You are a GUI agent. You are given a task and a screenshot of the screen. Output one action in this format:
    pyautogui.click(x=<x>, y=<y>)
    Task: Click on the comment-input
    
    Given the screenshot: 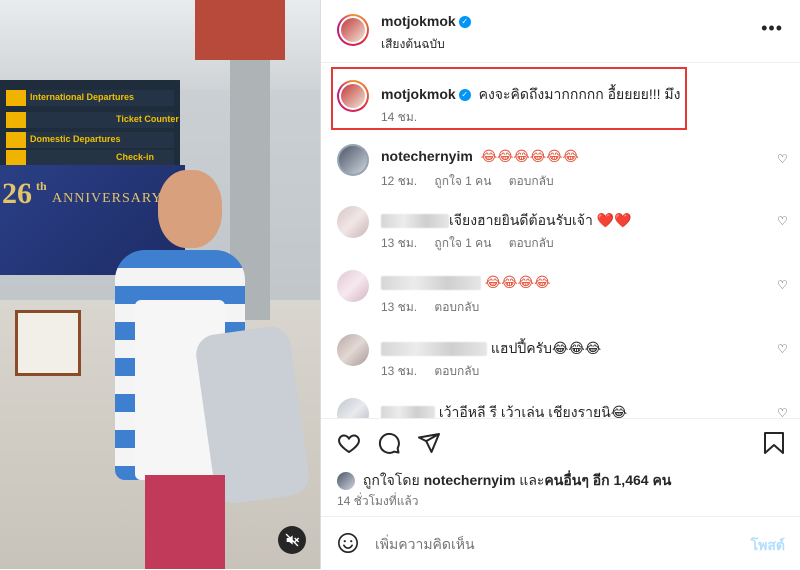 What is the action you would take?
    pyautogui.click(x=545, y=544)
    